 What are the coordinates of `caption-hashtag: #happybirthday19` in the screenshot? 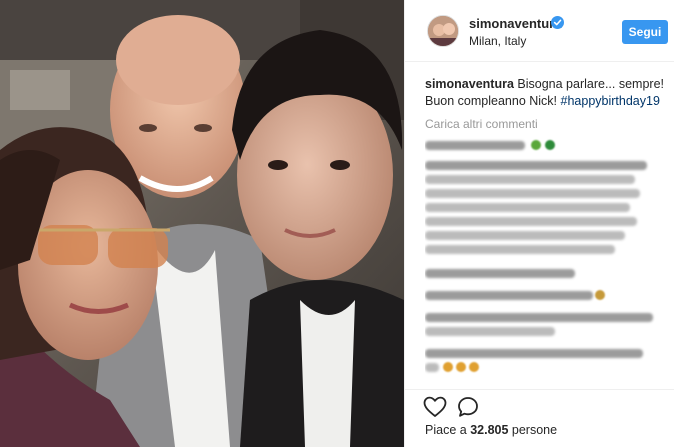 It's located at (610, 101).